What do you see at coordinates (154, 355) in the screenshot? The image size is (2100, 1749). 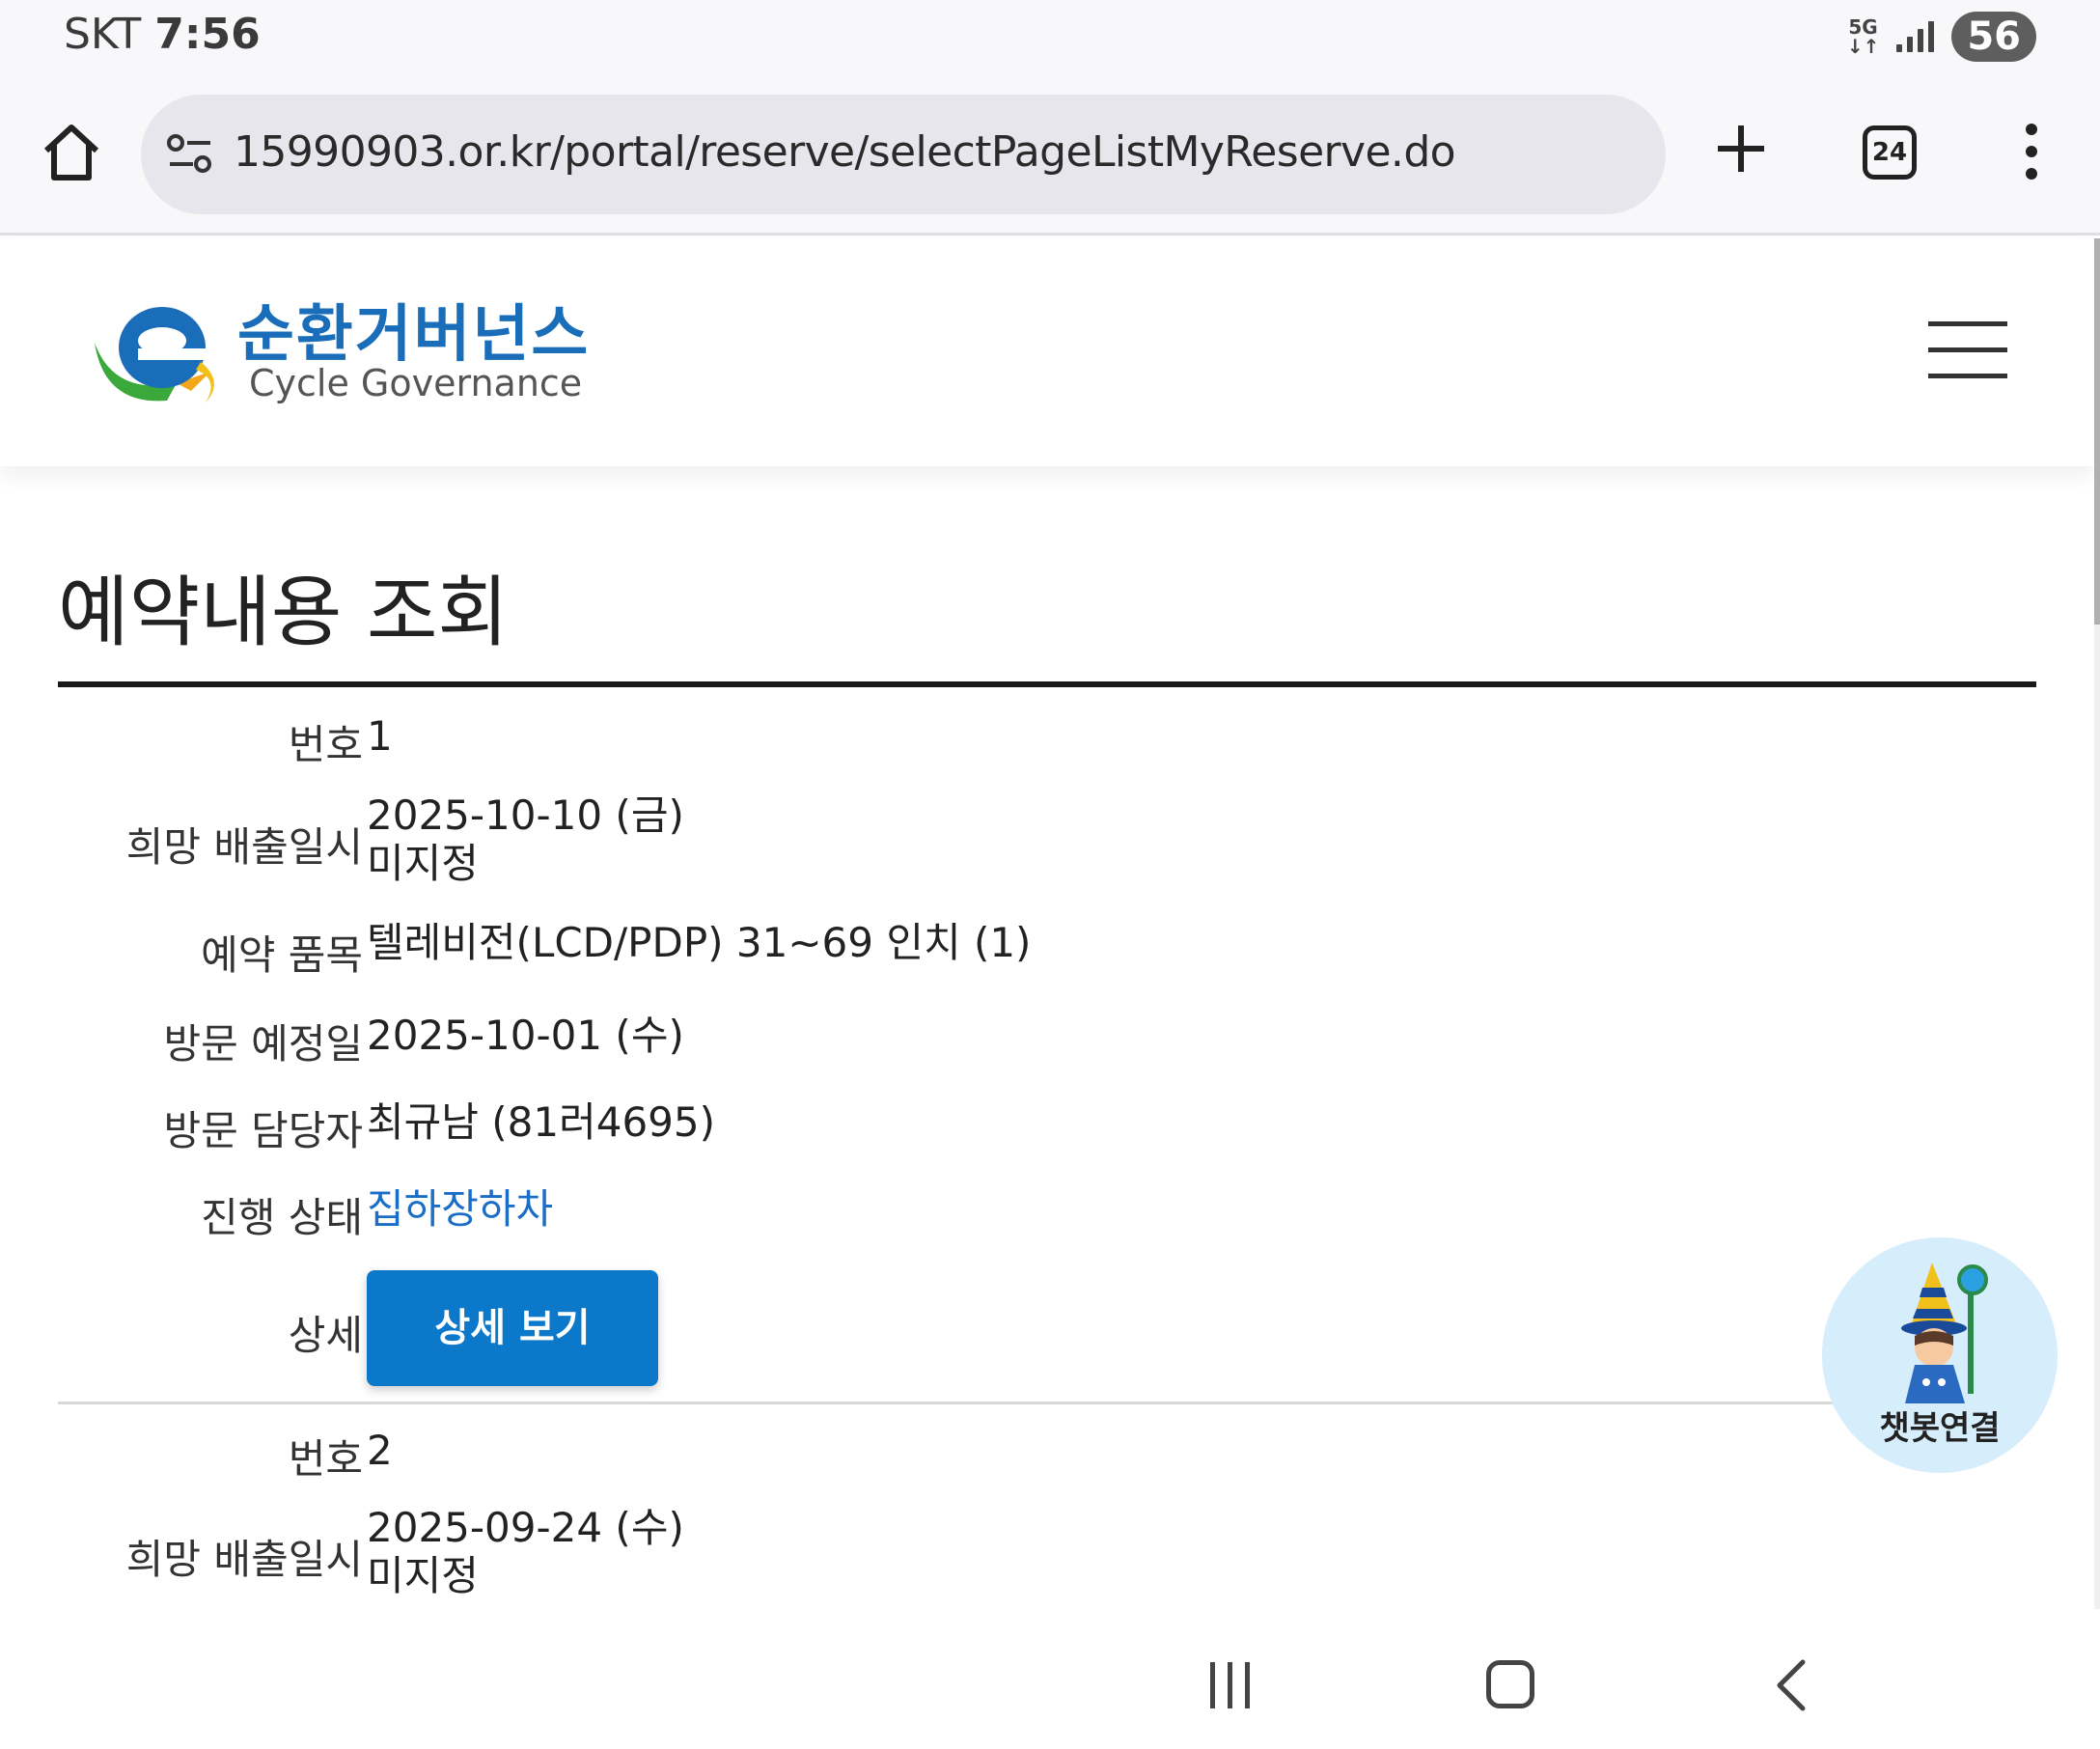 I see `logo-e-icon` at bounding box center [154, 355].